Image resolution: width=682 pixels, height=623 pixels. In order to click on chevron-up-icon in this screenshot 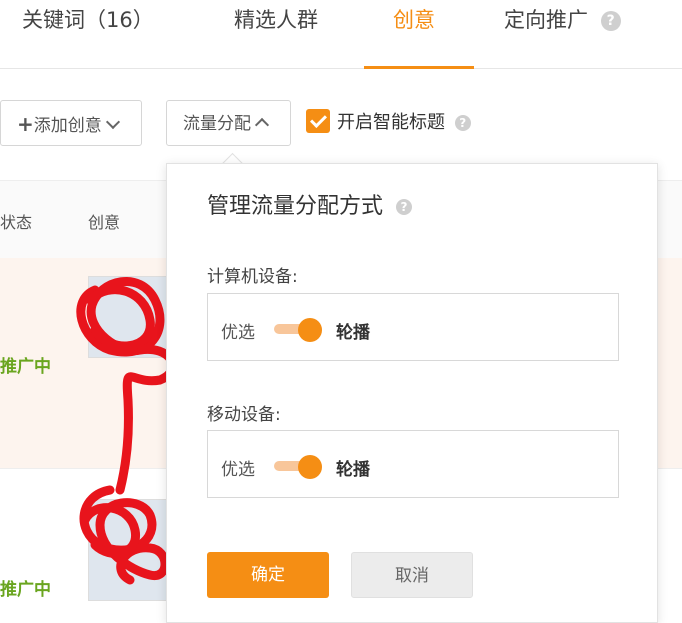, I will do `click(262, 125)`.